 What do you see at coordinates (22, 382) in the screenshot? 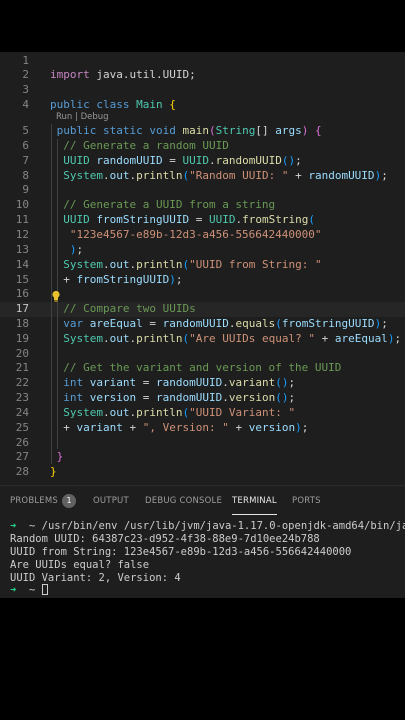
I see `line-number: 22` at bounding box center [22, 382].